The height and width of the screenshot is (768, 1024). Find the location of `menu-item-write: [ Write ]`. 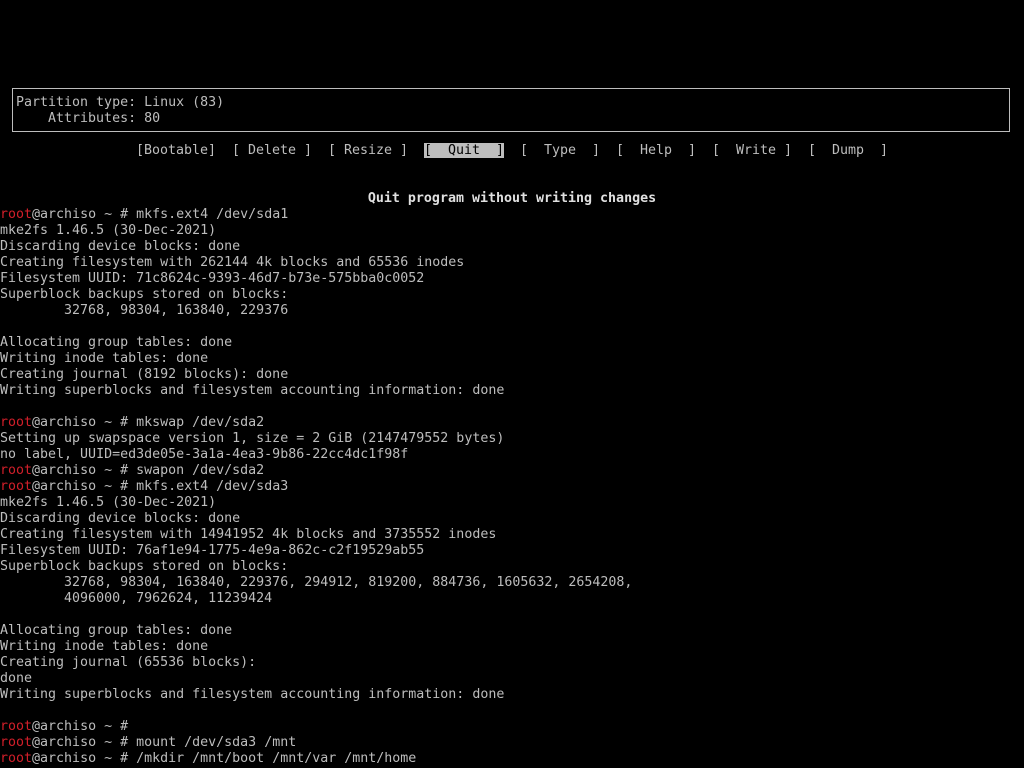

menu-item-write: [ Write ] is located at coordinates (752, 151).